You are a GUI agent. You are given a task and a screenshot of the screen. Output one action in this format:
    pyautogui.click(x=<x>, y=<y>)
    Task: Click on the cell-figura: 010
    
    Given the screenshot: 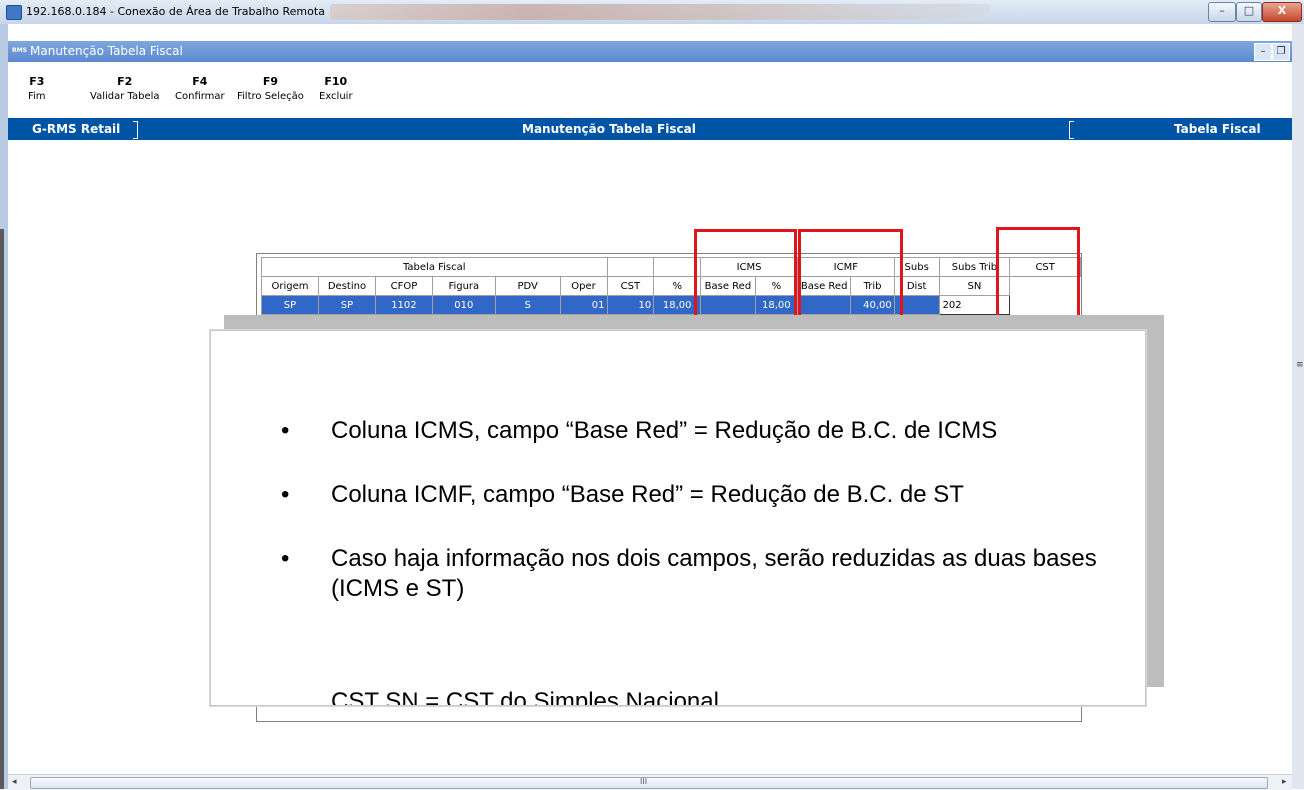 What is the action you would take?
    pyautogui.click(x=463, y=305)
    